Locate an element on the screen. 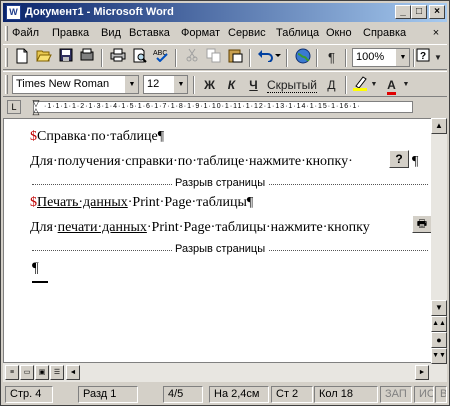  paragraph-1: $Справка·по·таблице¶ is located at coordinates (97, 137).